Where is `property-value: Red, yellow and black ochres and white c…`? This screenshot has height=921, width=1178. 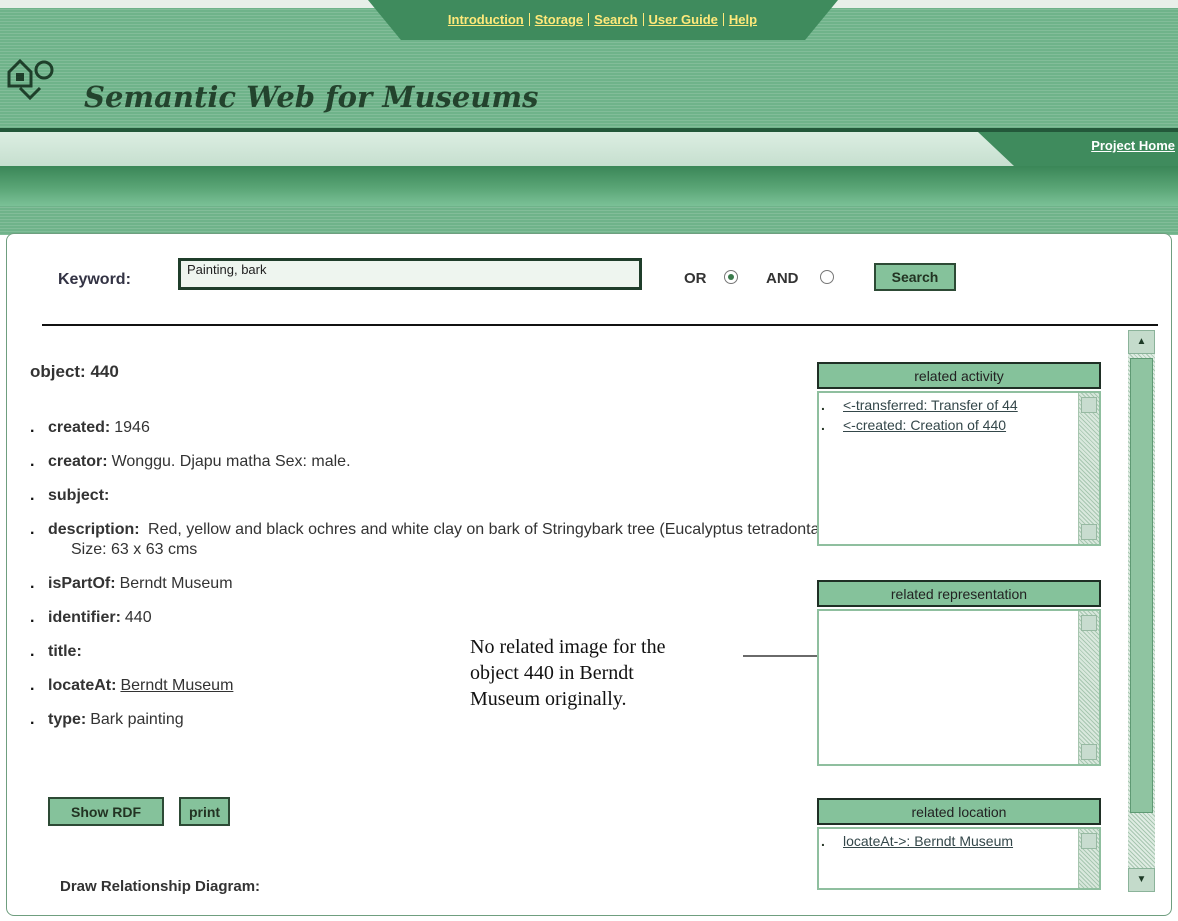 property-value: Red, yellow and black ochres and white c… is located at coordinates (450, 539).